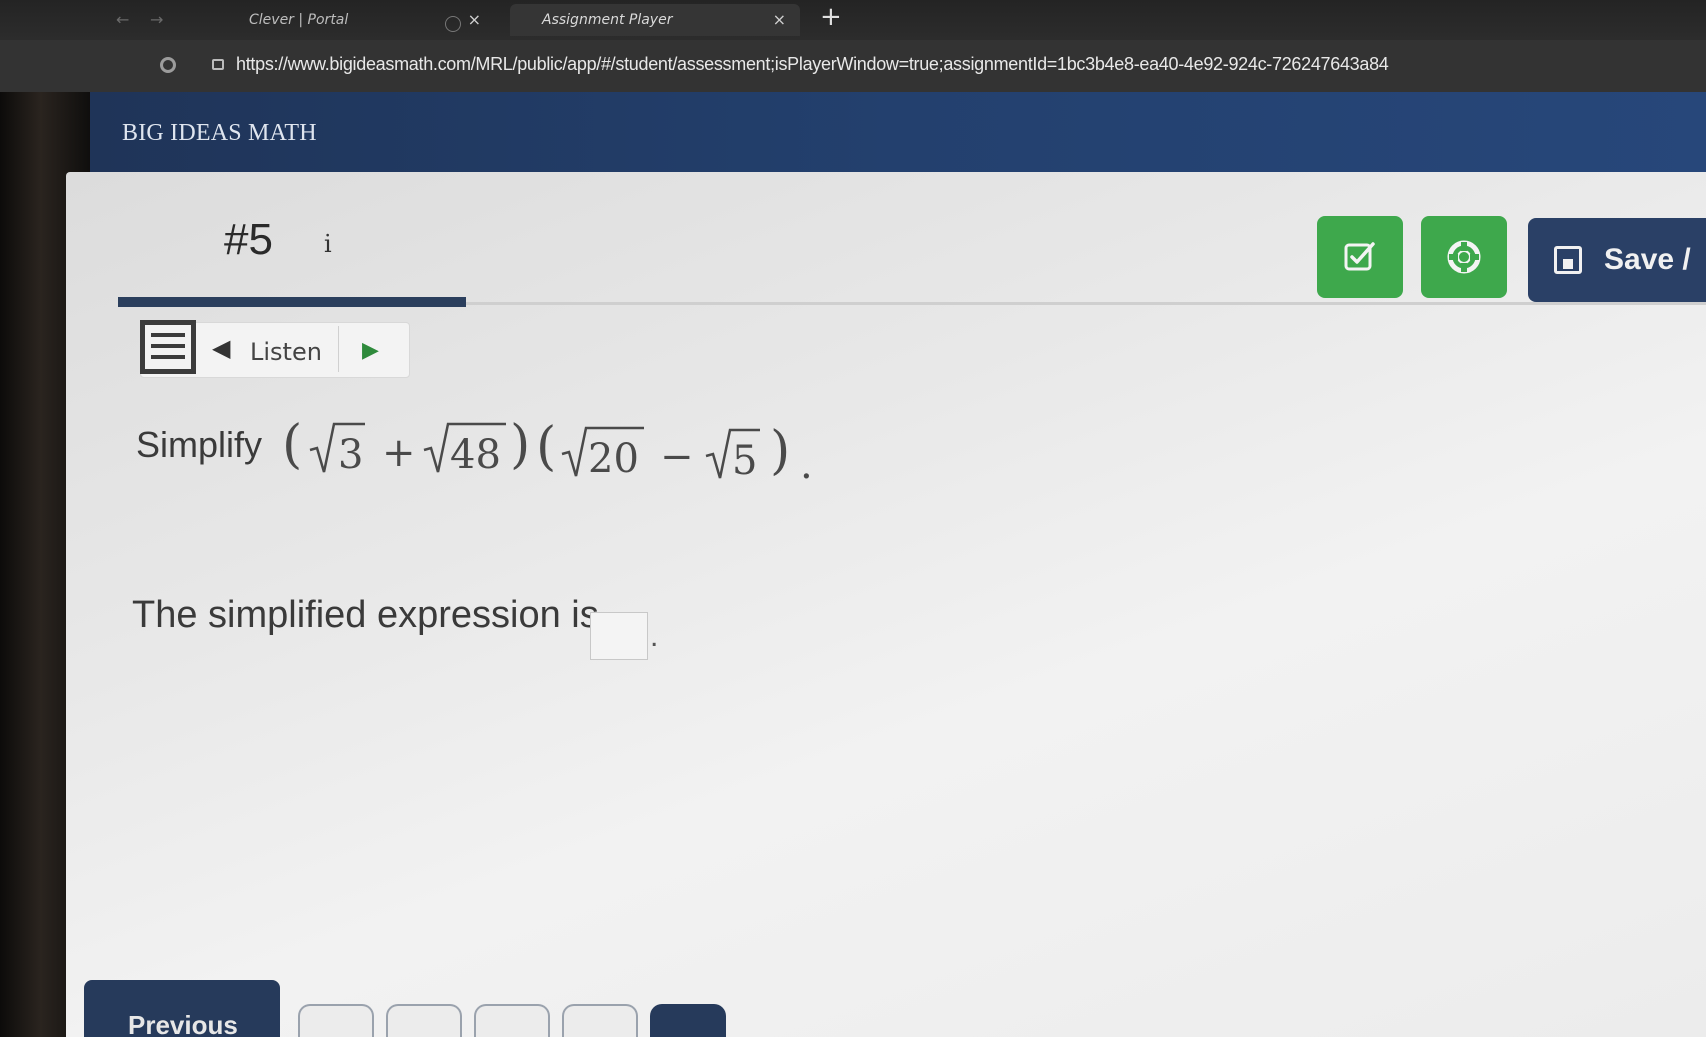  I want to click on lifebuoy-help-icon, so click(1464, 257).